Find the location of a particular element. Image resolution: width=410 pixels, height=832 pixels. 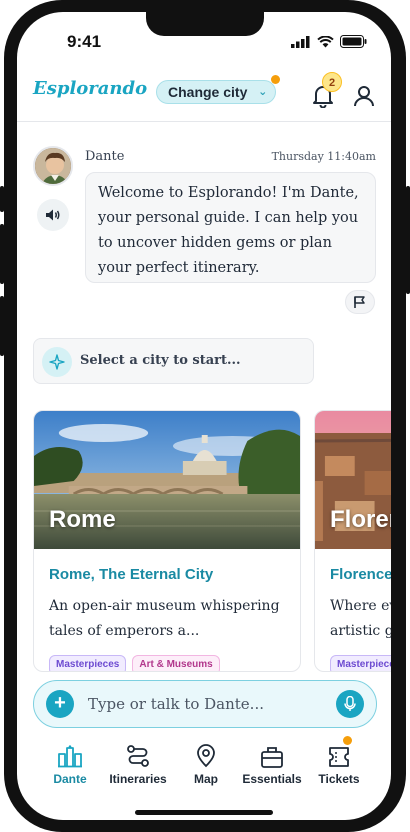

signal-icon is located at coordinates (300, 41).